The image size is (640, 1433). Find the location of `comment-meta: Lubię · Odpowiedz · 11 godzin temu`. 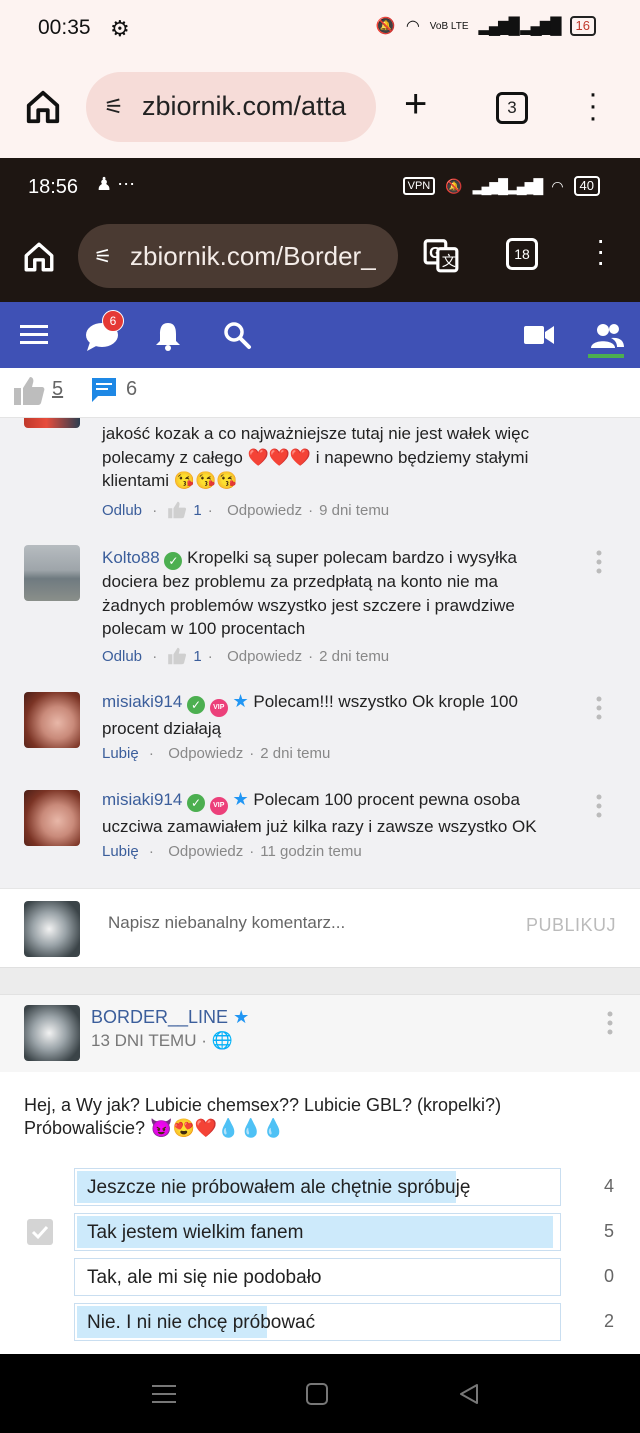

comment-meta: Lubię · Odpowiedz · 11 godzin temu is located at coordinates (232, 851).